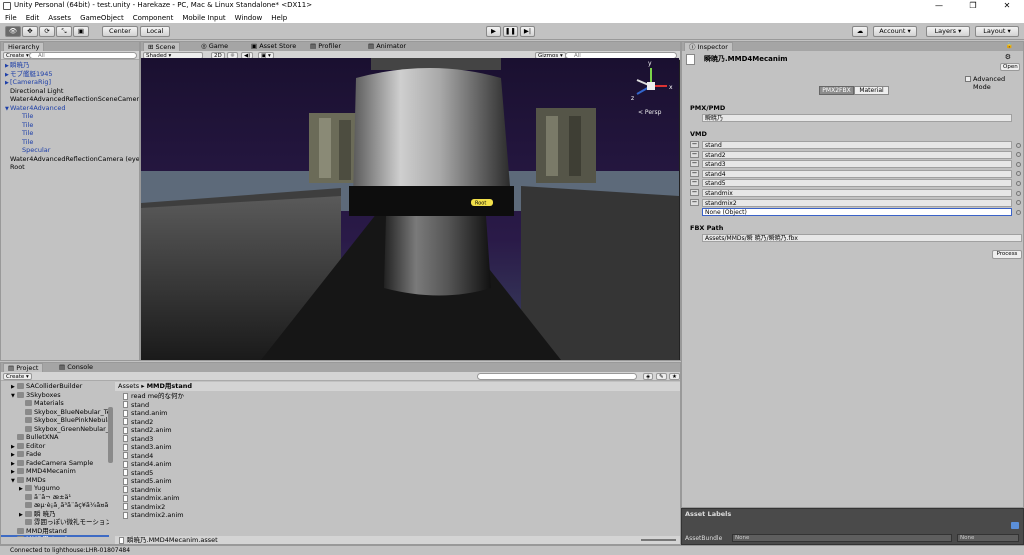  Describe the element at coordinates (55, 412) in the screenshot. I see `project-folder-item: Skybox_BlueNebular_Te` at that location.